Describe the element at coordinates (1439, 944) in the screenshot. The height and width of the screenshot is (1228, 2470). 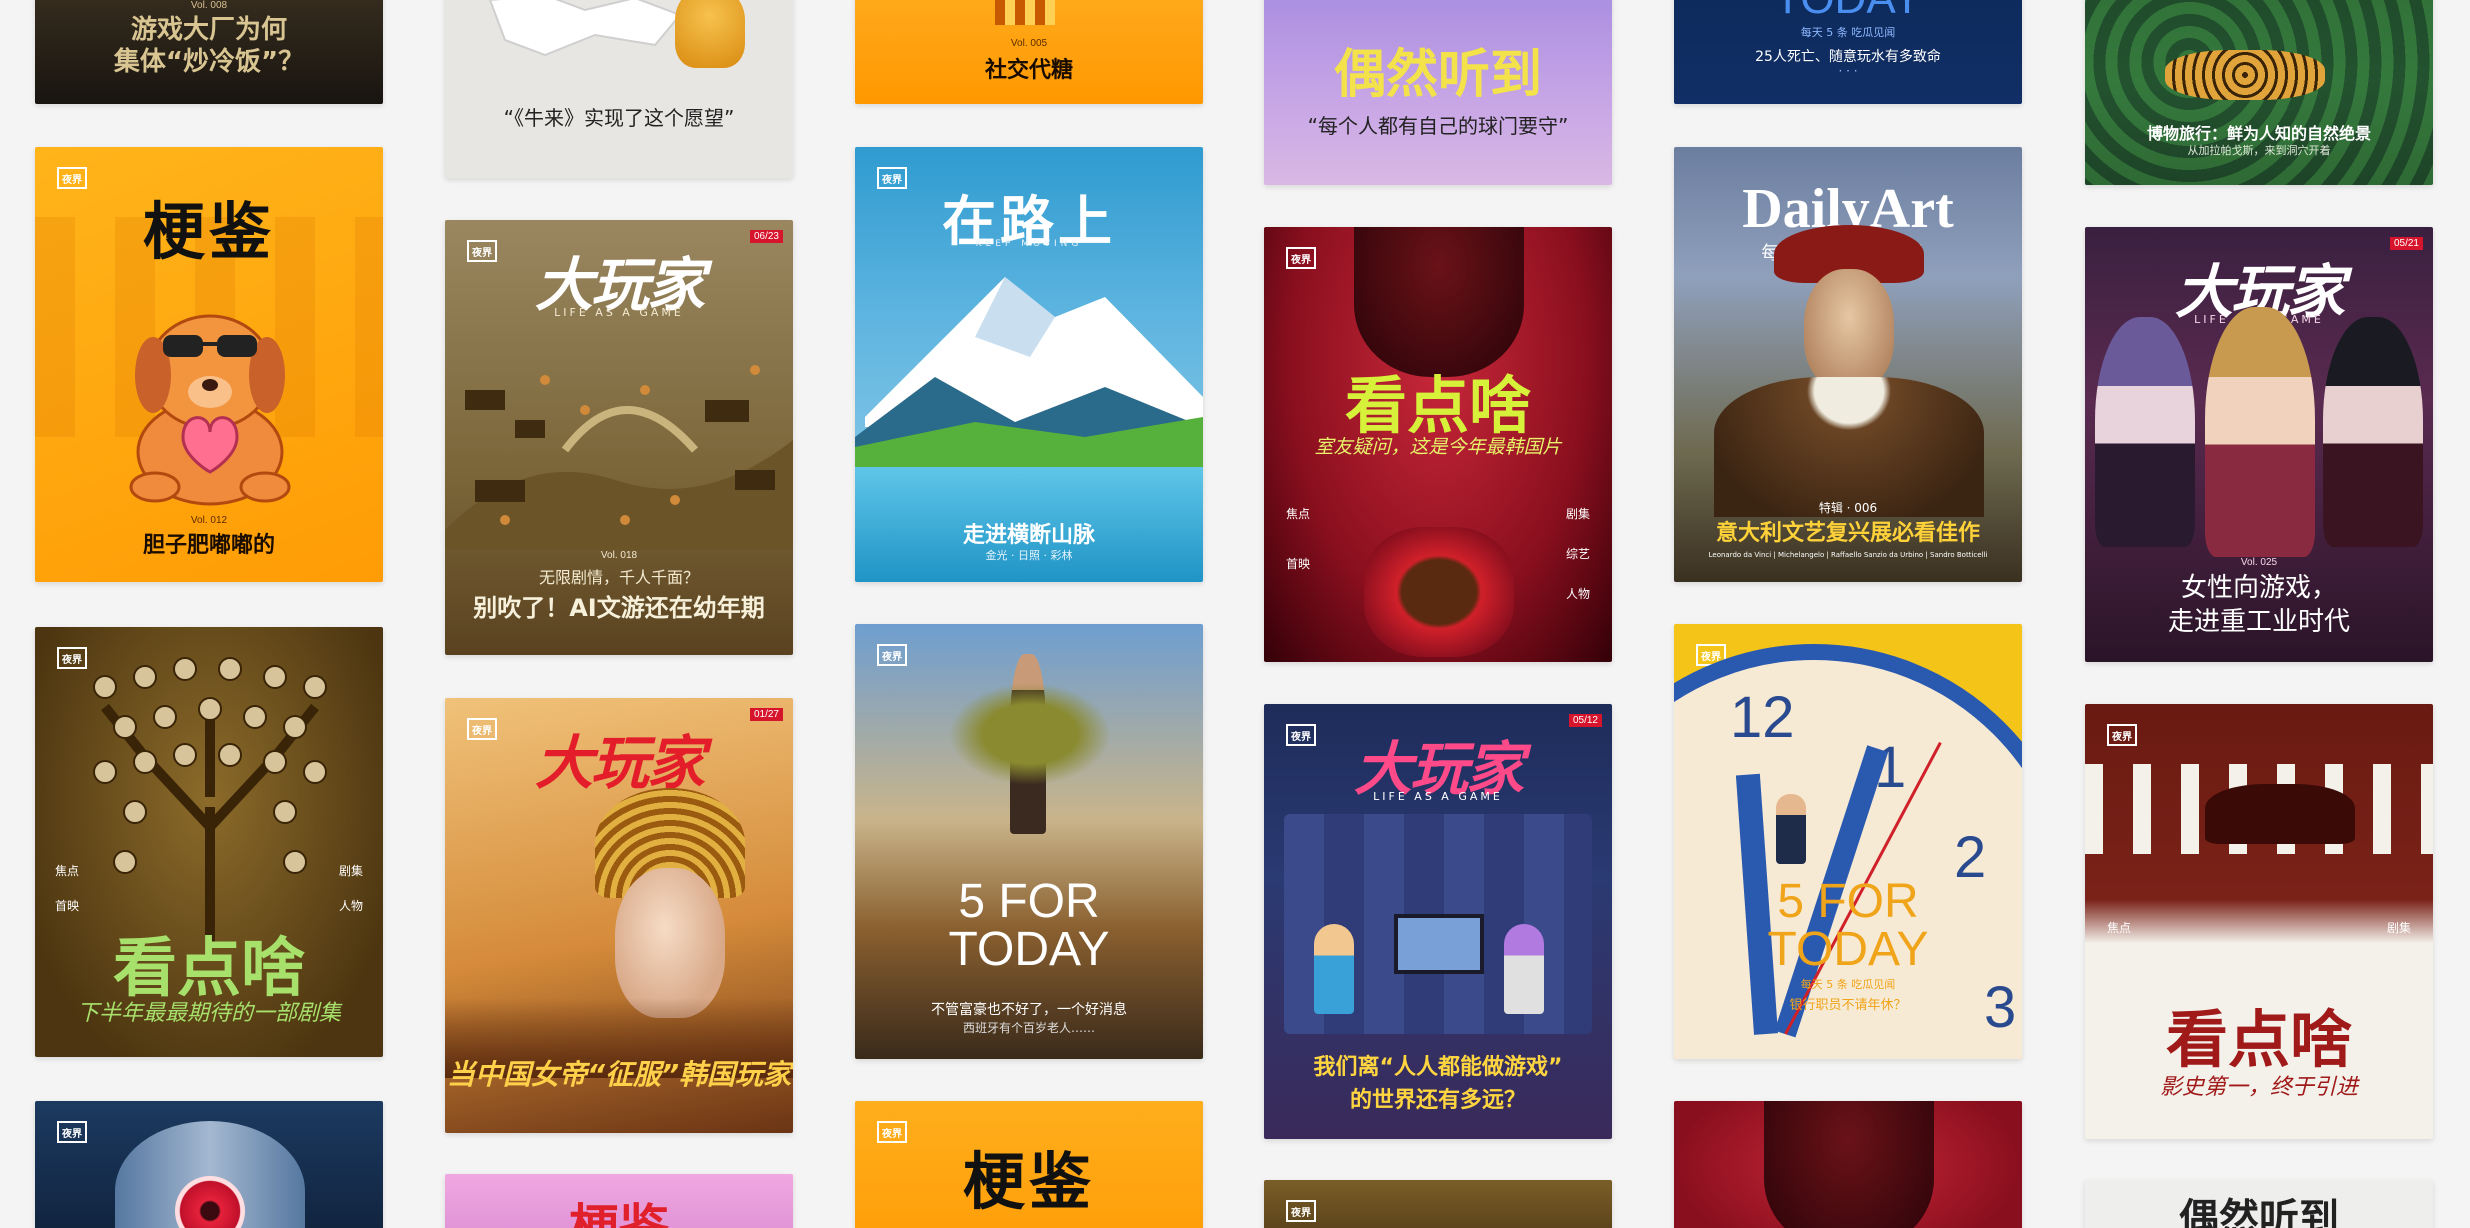
I see `computer-desk` at that location.